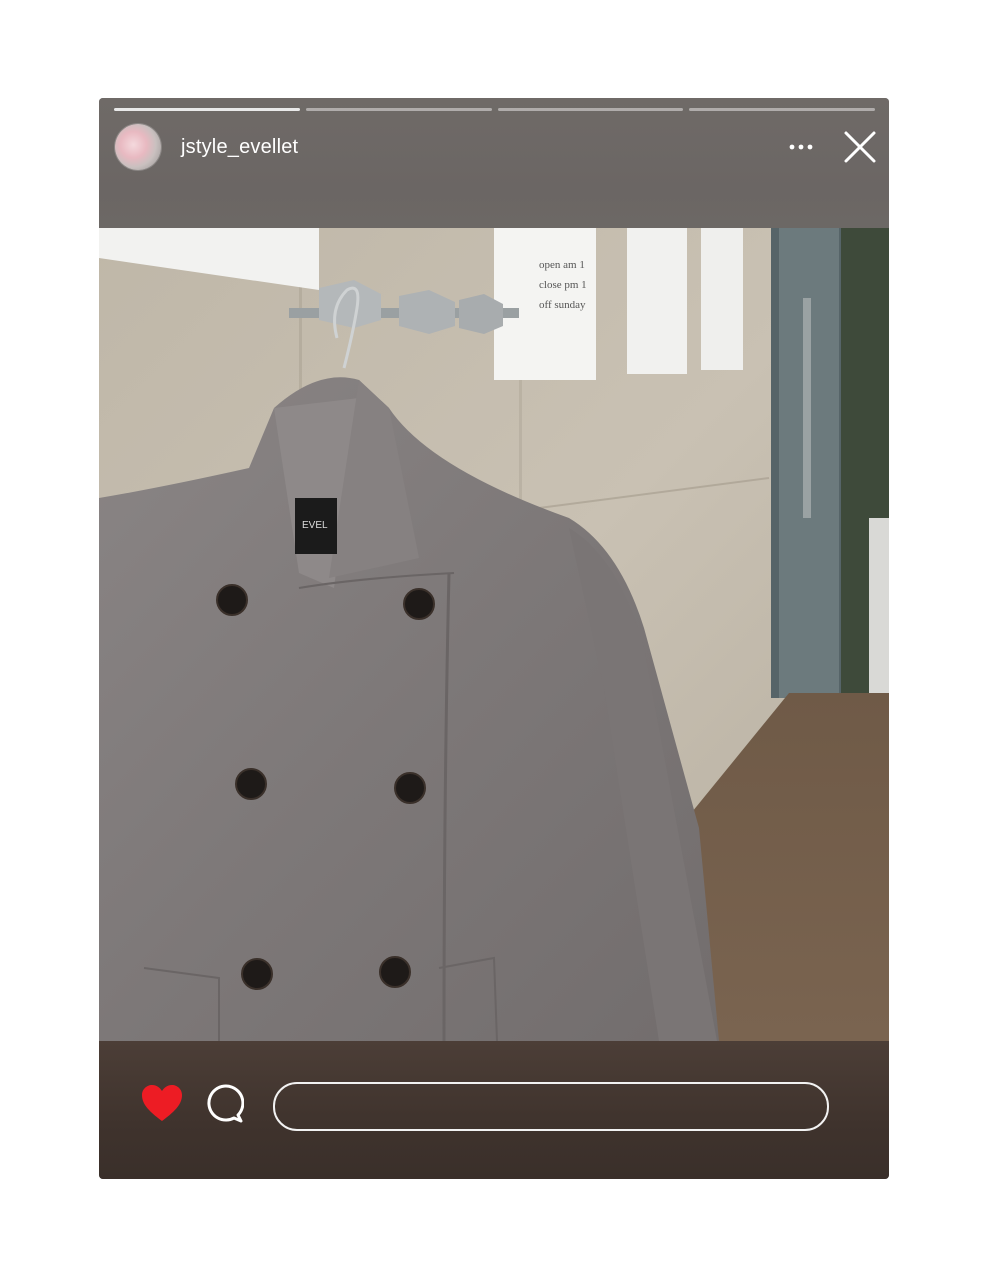 This screenshot has height=1273, width=1000. I want to click on close-icon, so click(860, 147).